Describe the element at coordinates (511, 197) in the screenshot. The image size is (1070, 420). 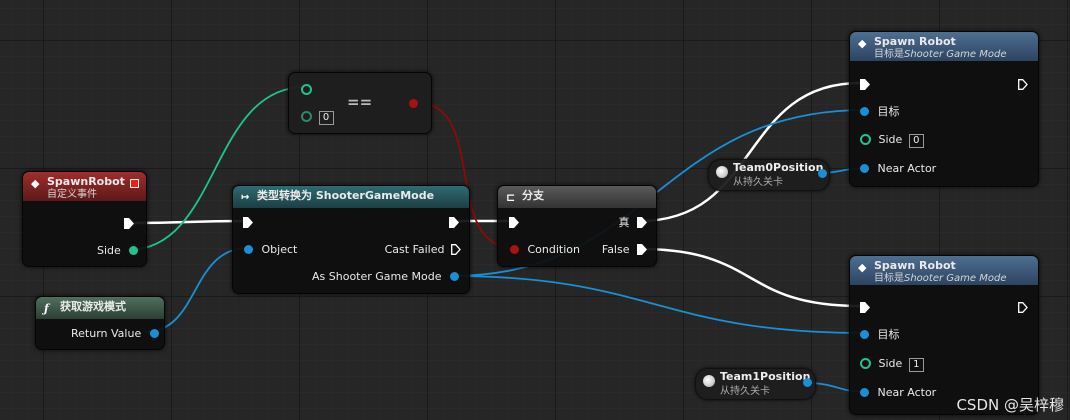
I see `branch-icon: ⊏` at that location.